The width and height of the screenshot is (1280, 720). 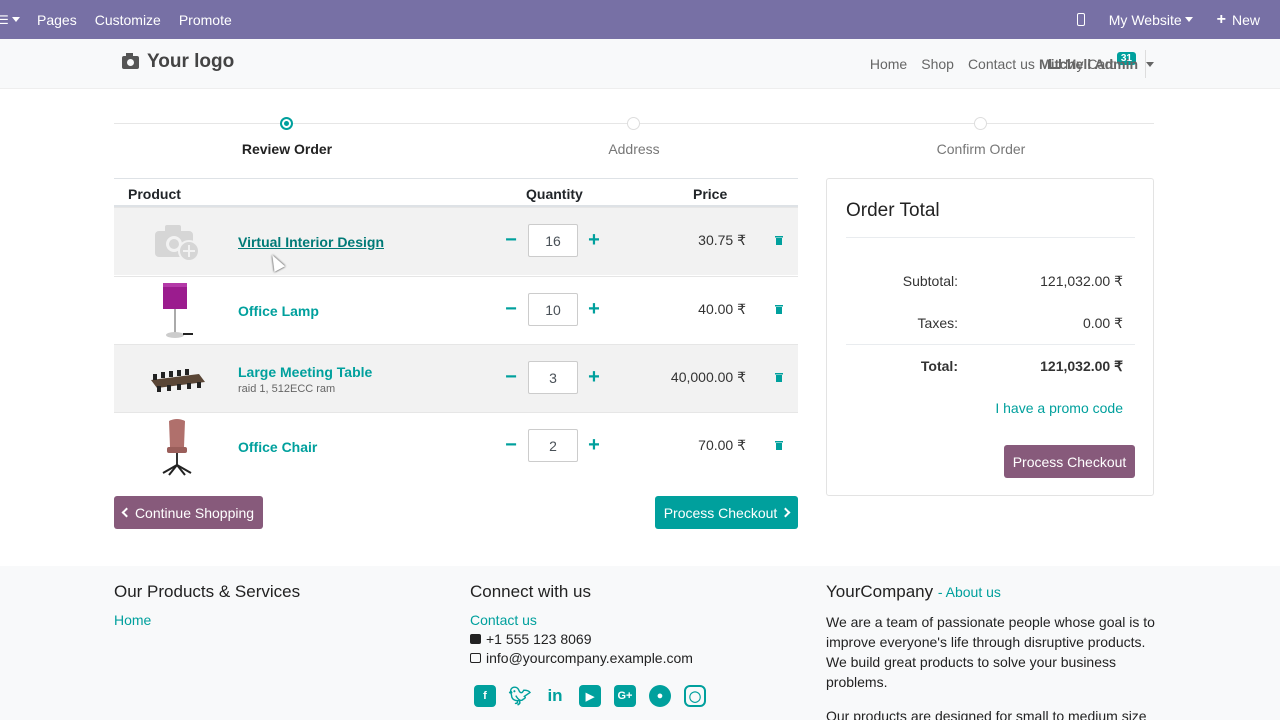 What do you see at coordinates (311, 242) in the screenshot?
I see `product-link-virtual-interior-design: Virtual Interior Design` at bounding box center [311, 242].